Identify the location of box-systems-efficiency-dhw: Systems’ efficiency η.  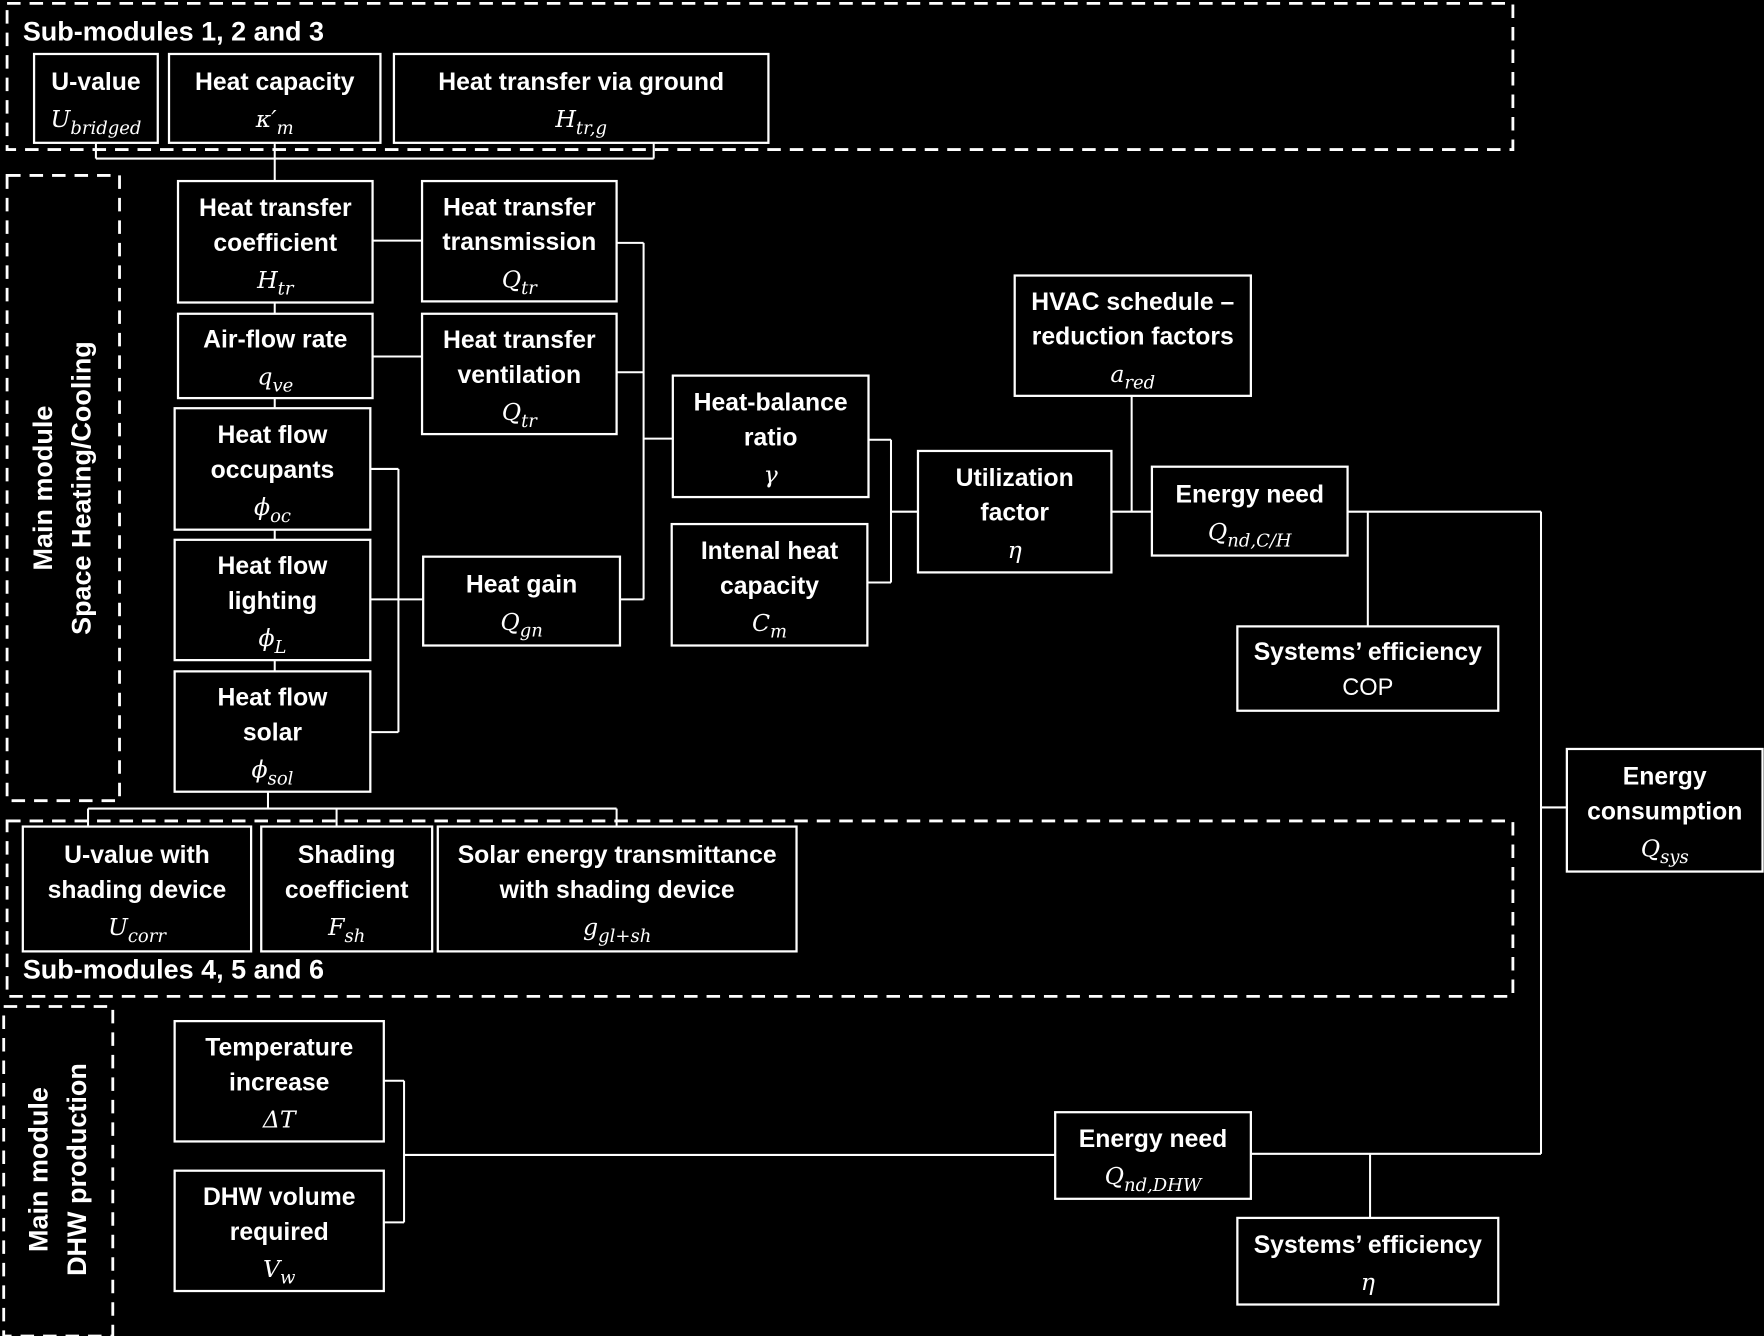
(1368, 1261).